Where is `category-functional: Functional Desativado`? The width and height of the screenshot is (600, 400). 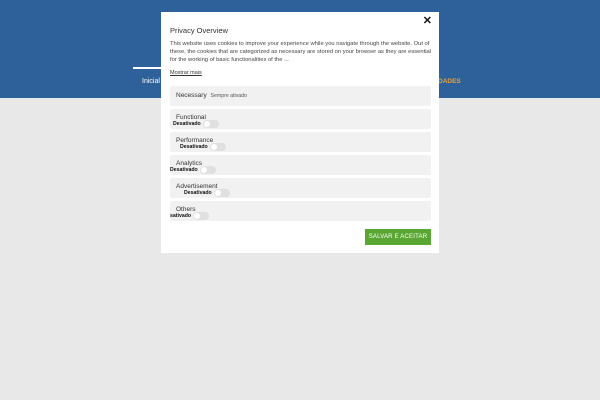
category-functional: Functional Desativado is located at coordinates (300, 119).